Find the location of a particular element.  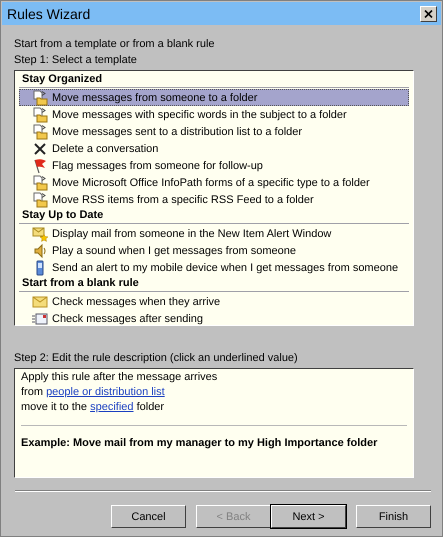

flag-icon is located at coordinates (40, 166).